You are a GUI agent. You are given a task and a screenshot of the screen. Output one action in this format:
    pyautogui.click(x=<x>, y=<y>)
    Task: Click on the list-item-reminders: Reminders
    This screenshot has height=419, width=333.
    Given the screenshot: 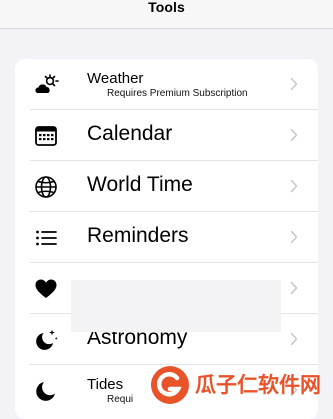 What is the action you would take?
    pyautogui.click(x=166, y=237)
    